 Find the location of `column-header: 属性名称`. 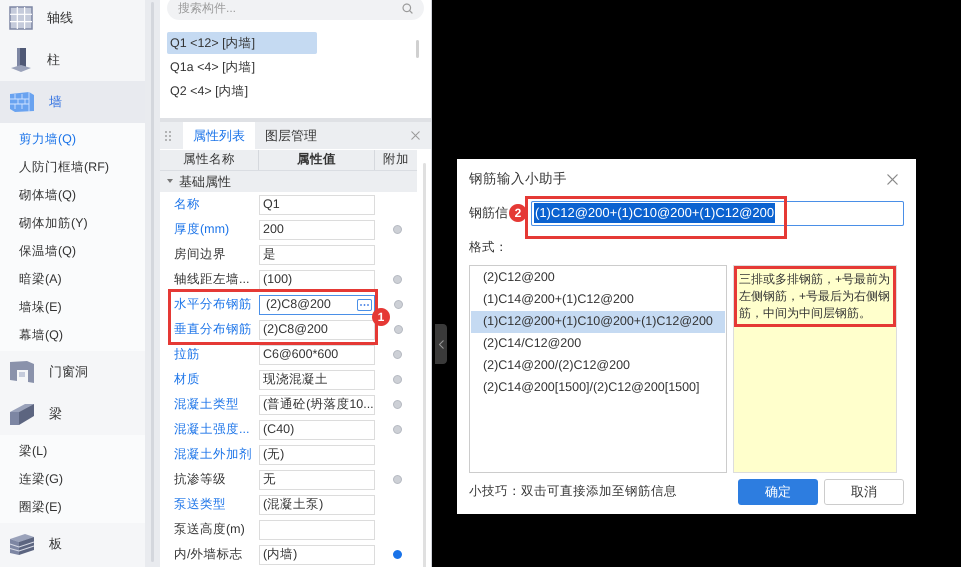

column-header: 属性名称 is located at coordinates (209, 160).